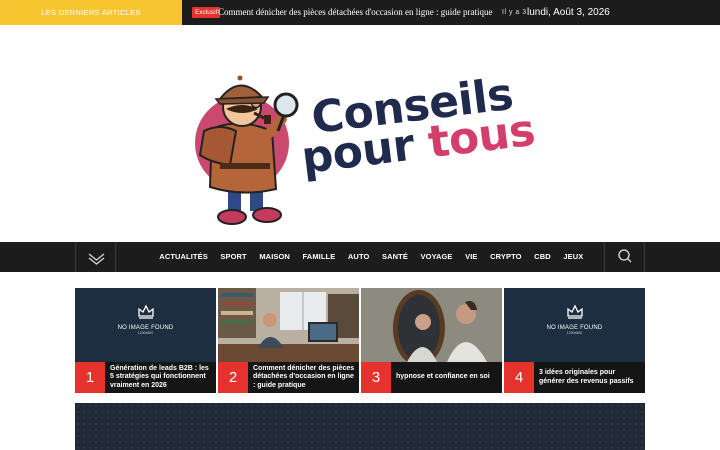  I want to click on chevron-down-icon, so click(96, 259).